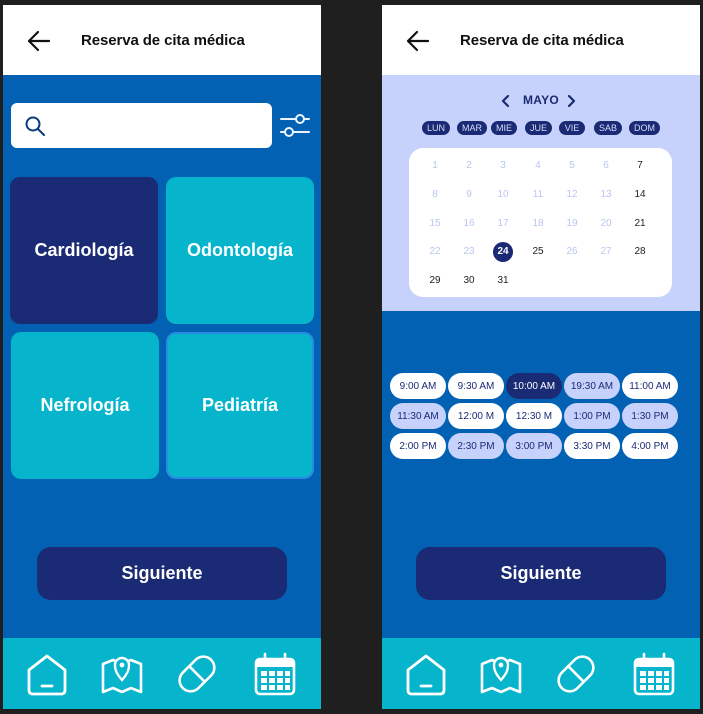 Image resolution: width=703 pixels, height=714 pixels. Describe the element at coordinates (592, 416) in the screenshot. I see `time-slot: 1:00 PM` at that location.